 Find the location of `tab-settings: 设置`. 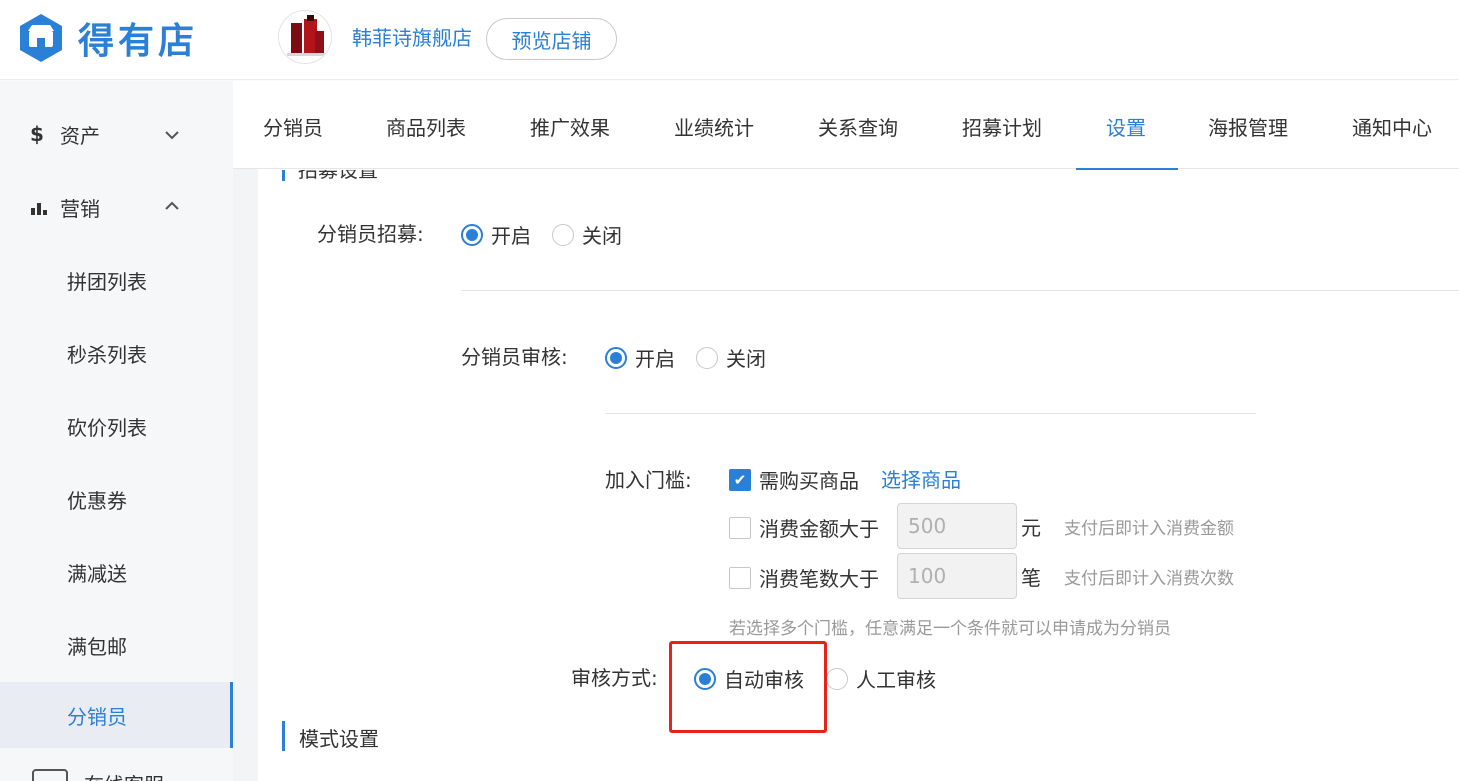

tab-settings: 设置 is located at coordinates (1126, 125).